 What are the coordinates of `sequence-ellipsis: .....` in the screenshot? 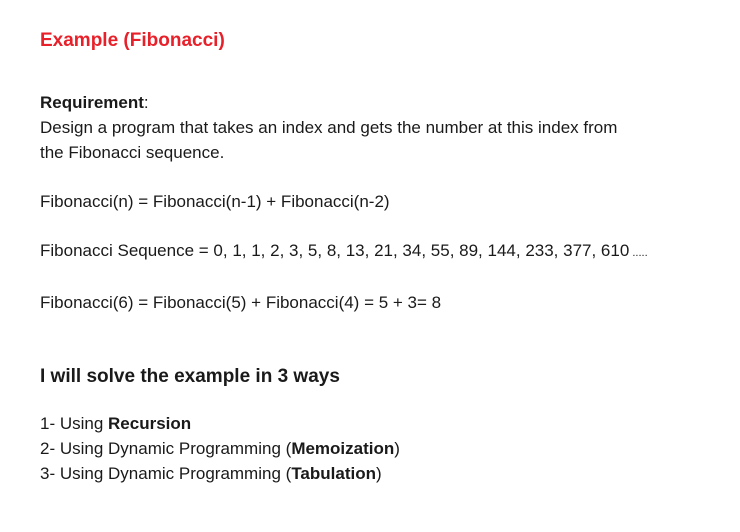 It's located at (638, 253).